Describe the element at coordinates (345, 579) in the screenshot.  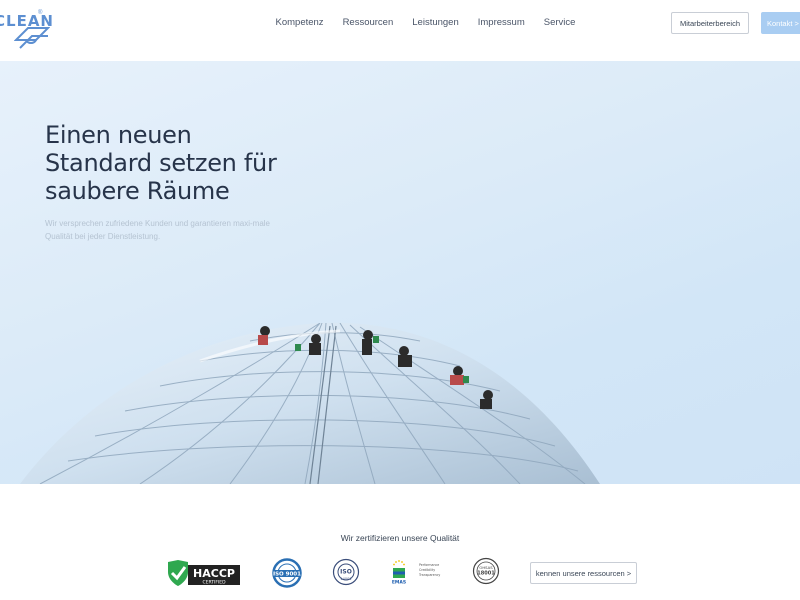
I see `iso-14001-sub: 14001` at that location.